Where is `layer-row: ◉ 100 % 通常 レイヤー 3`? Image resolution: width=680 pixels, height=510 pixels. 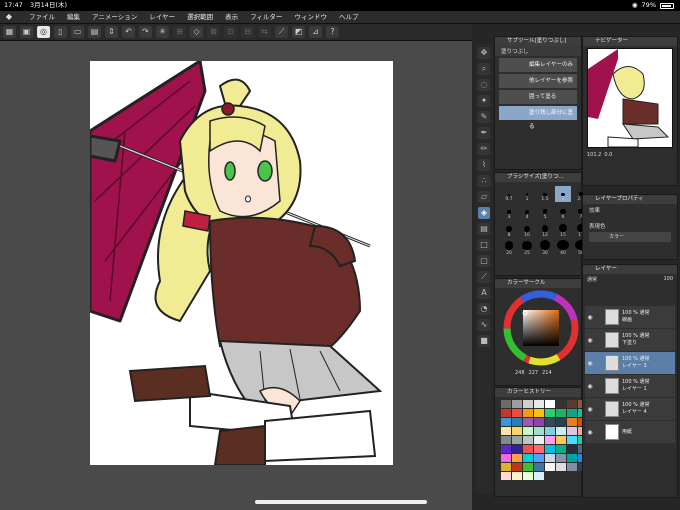 layer-row: ◉ 100 % 通常 レイヤー 3 is located at coordinates (630, 363).